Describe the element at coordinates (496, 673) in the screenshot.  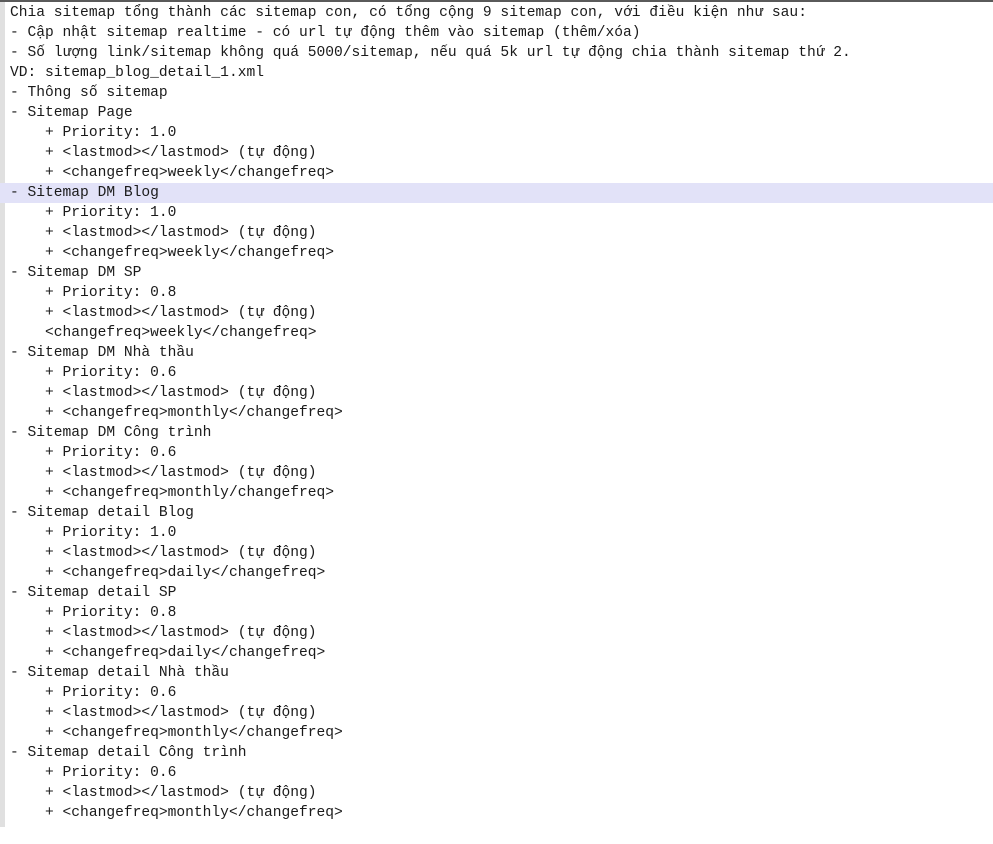
I see `text-line: - Sitemap detail Nhà thầu` at that location.